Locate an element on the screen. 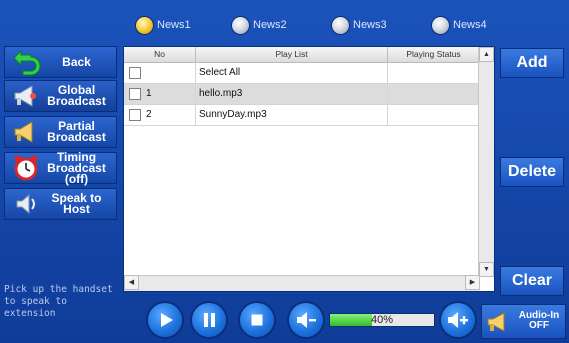 The height and width of the screenshot is (343, 569). column-play-list-header: Play List is located at coordinates (292, 54).